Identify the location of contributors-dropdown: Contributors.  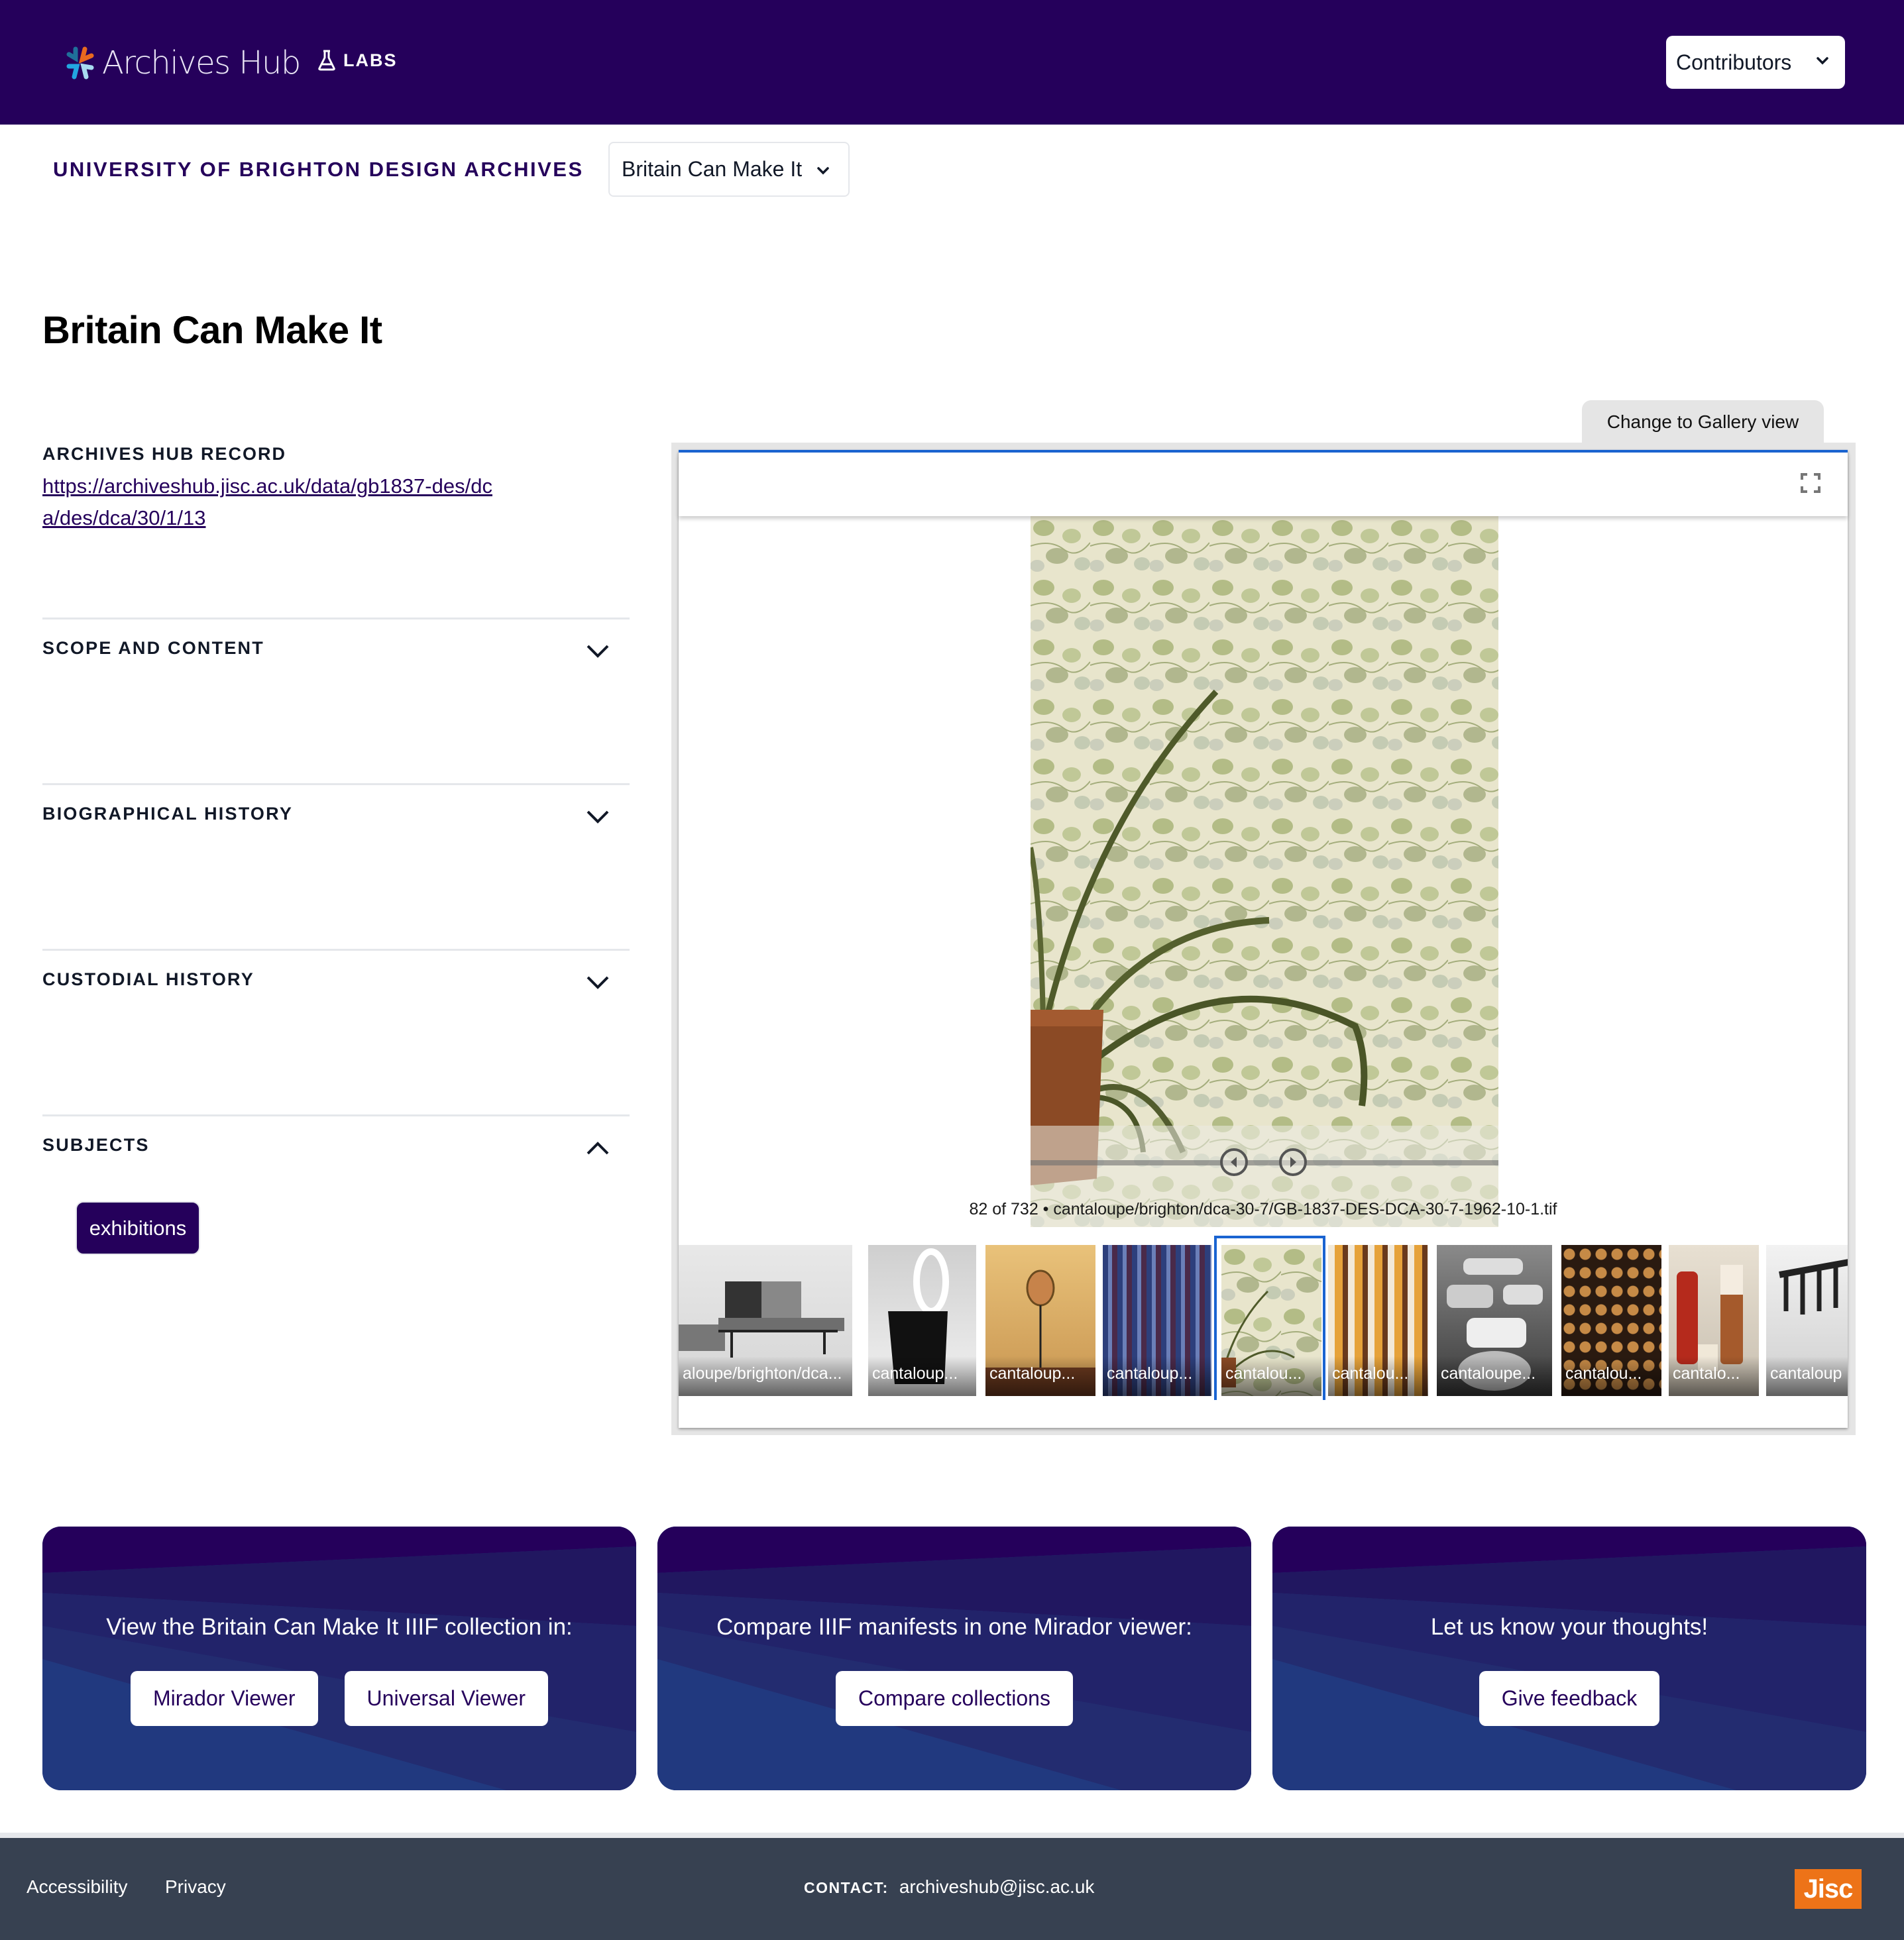
(1755, 62).